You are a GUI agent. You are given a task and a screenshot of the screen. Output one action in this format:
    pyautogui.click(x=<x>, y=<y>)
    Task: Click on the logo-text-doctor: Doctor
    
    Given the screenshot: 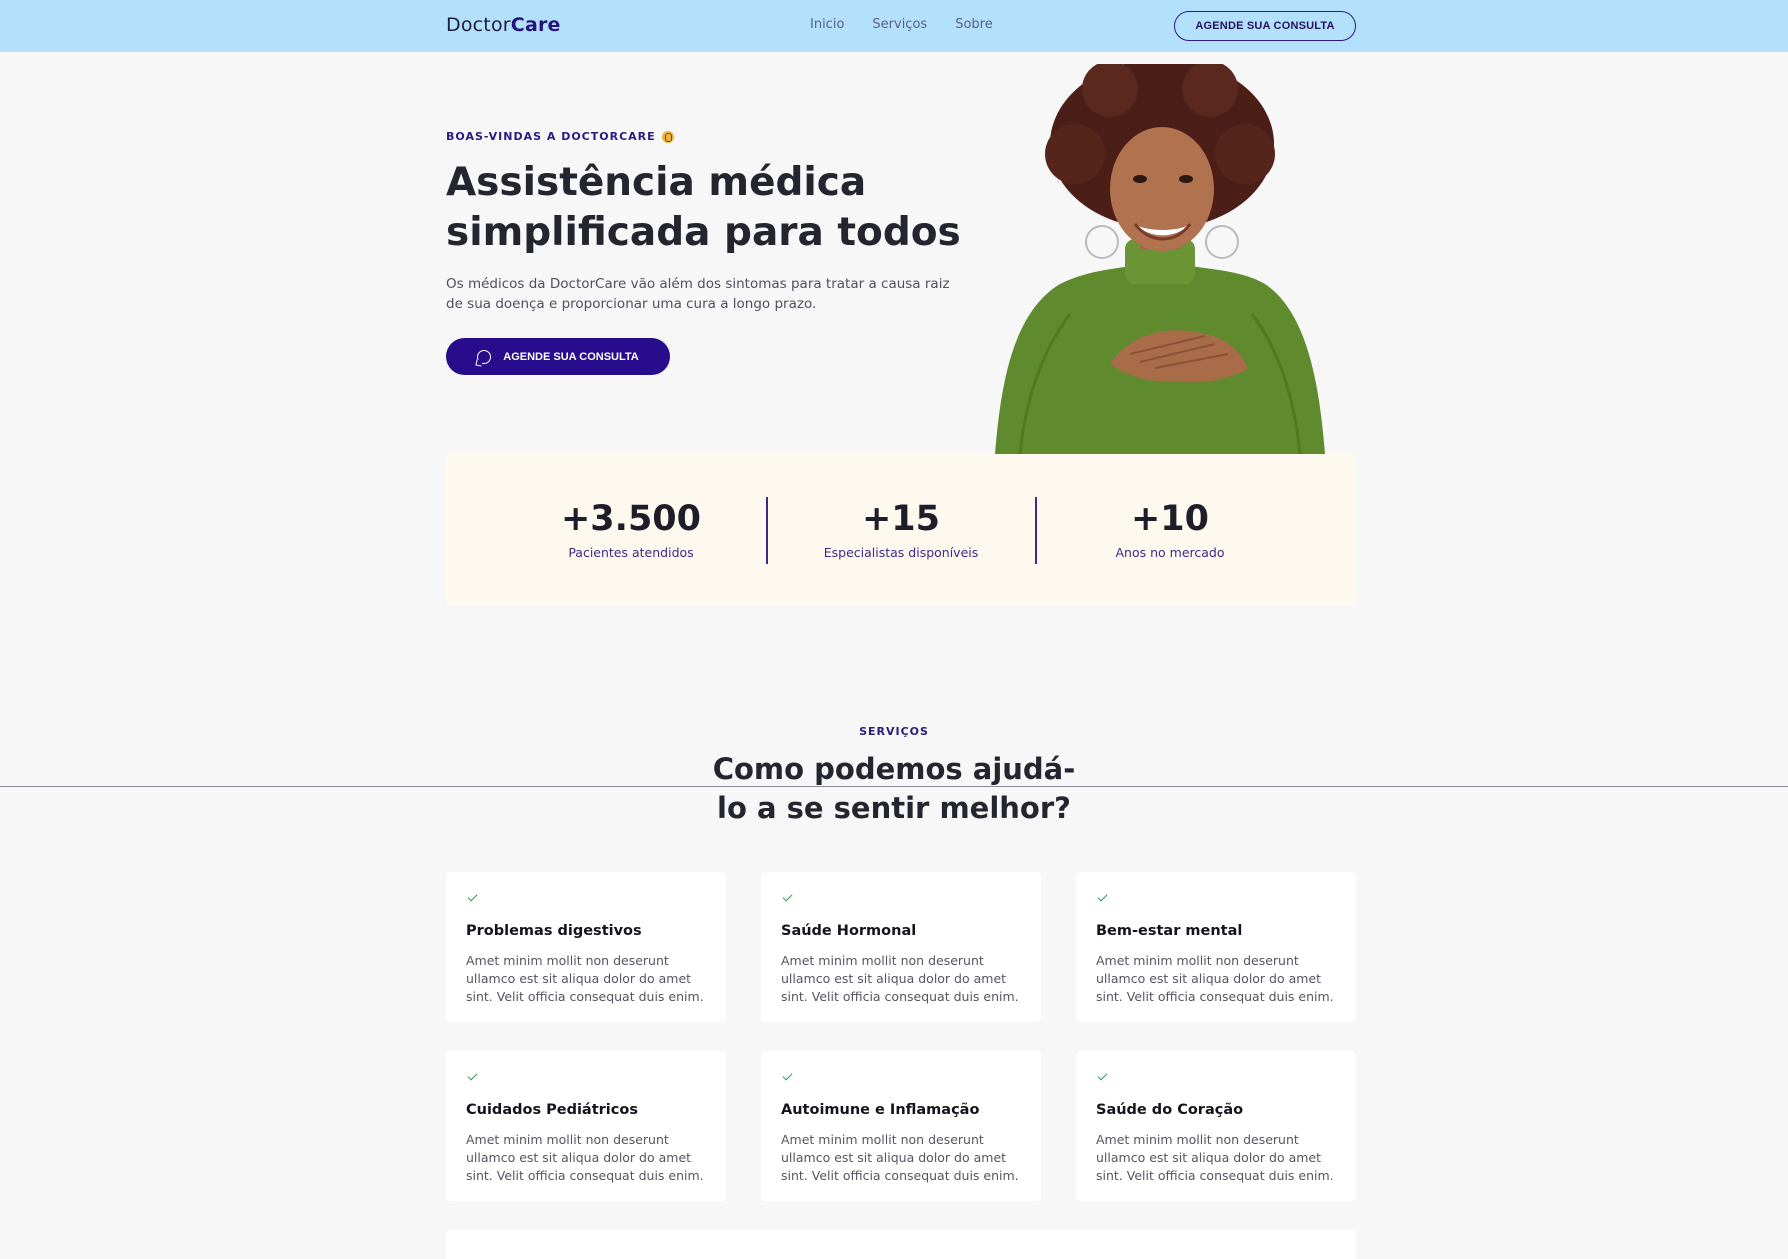 What is the action you would take?
    pyautogui.click(x=478, y=25)
    